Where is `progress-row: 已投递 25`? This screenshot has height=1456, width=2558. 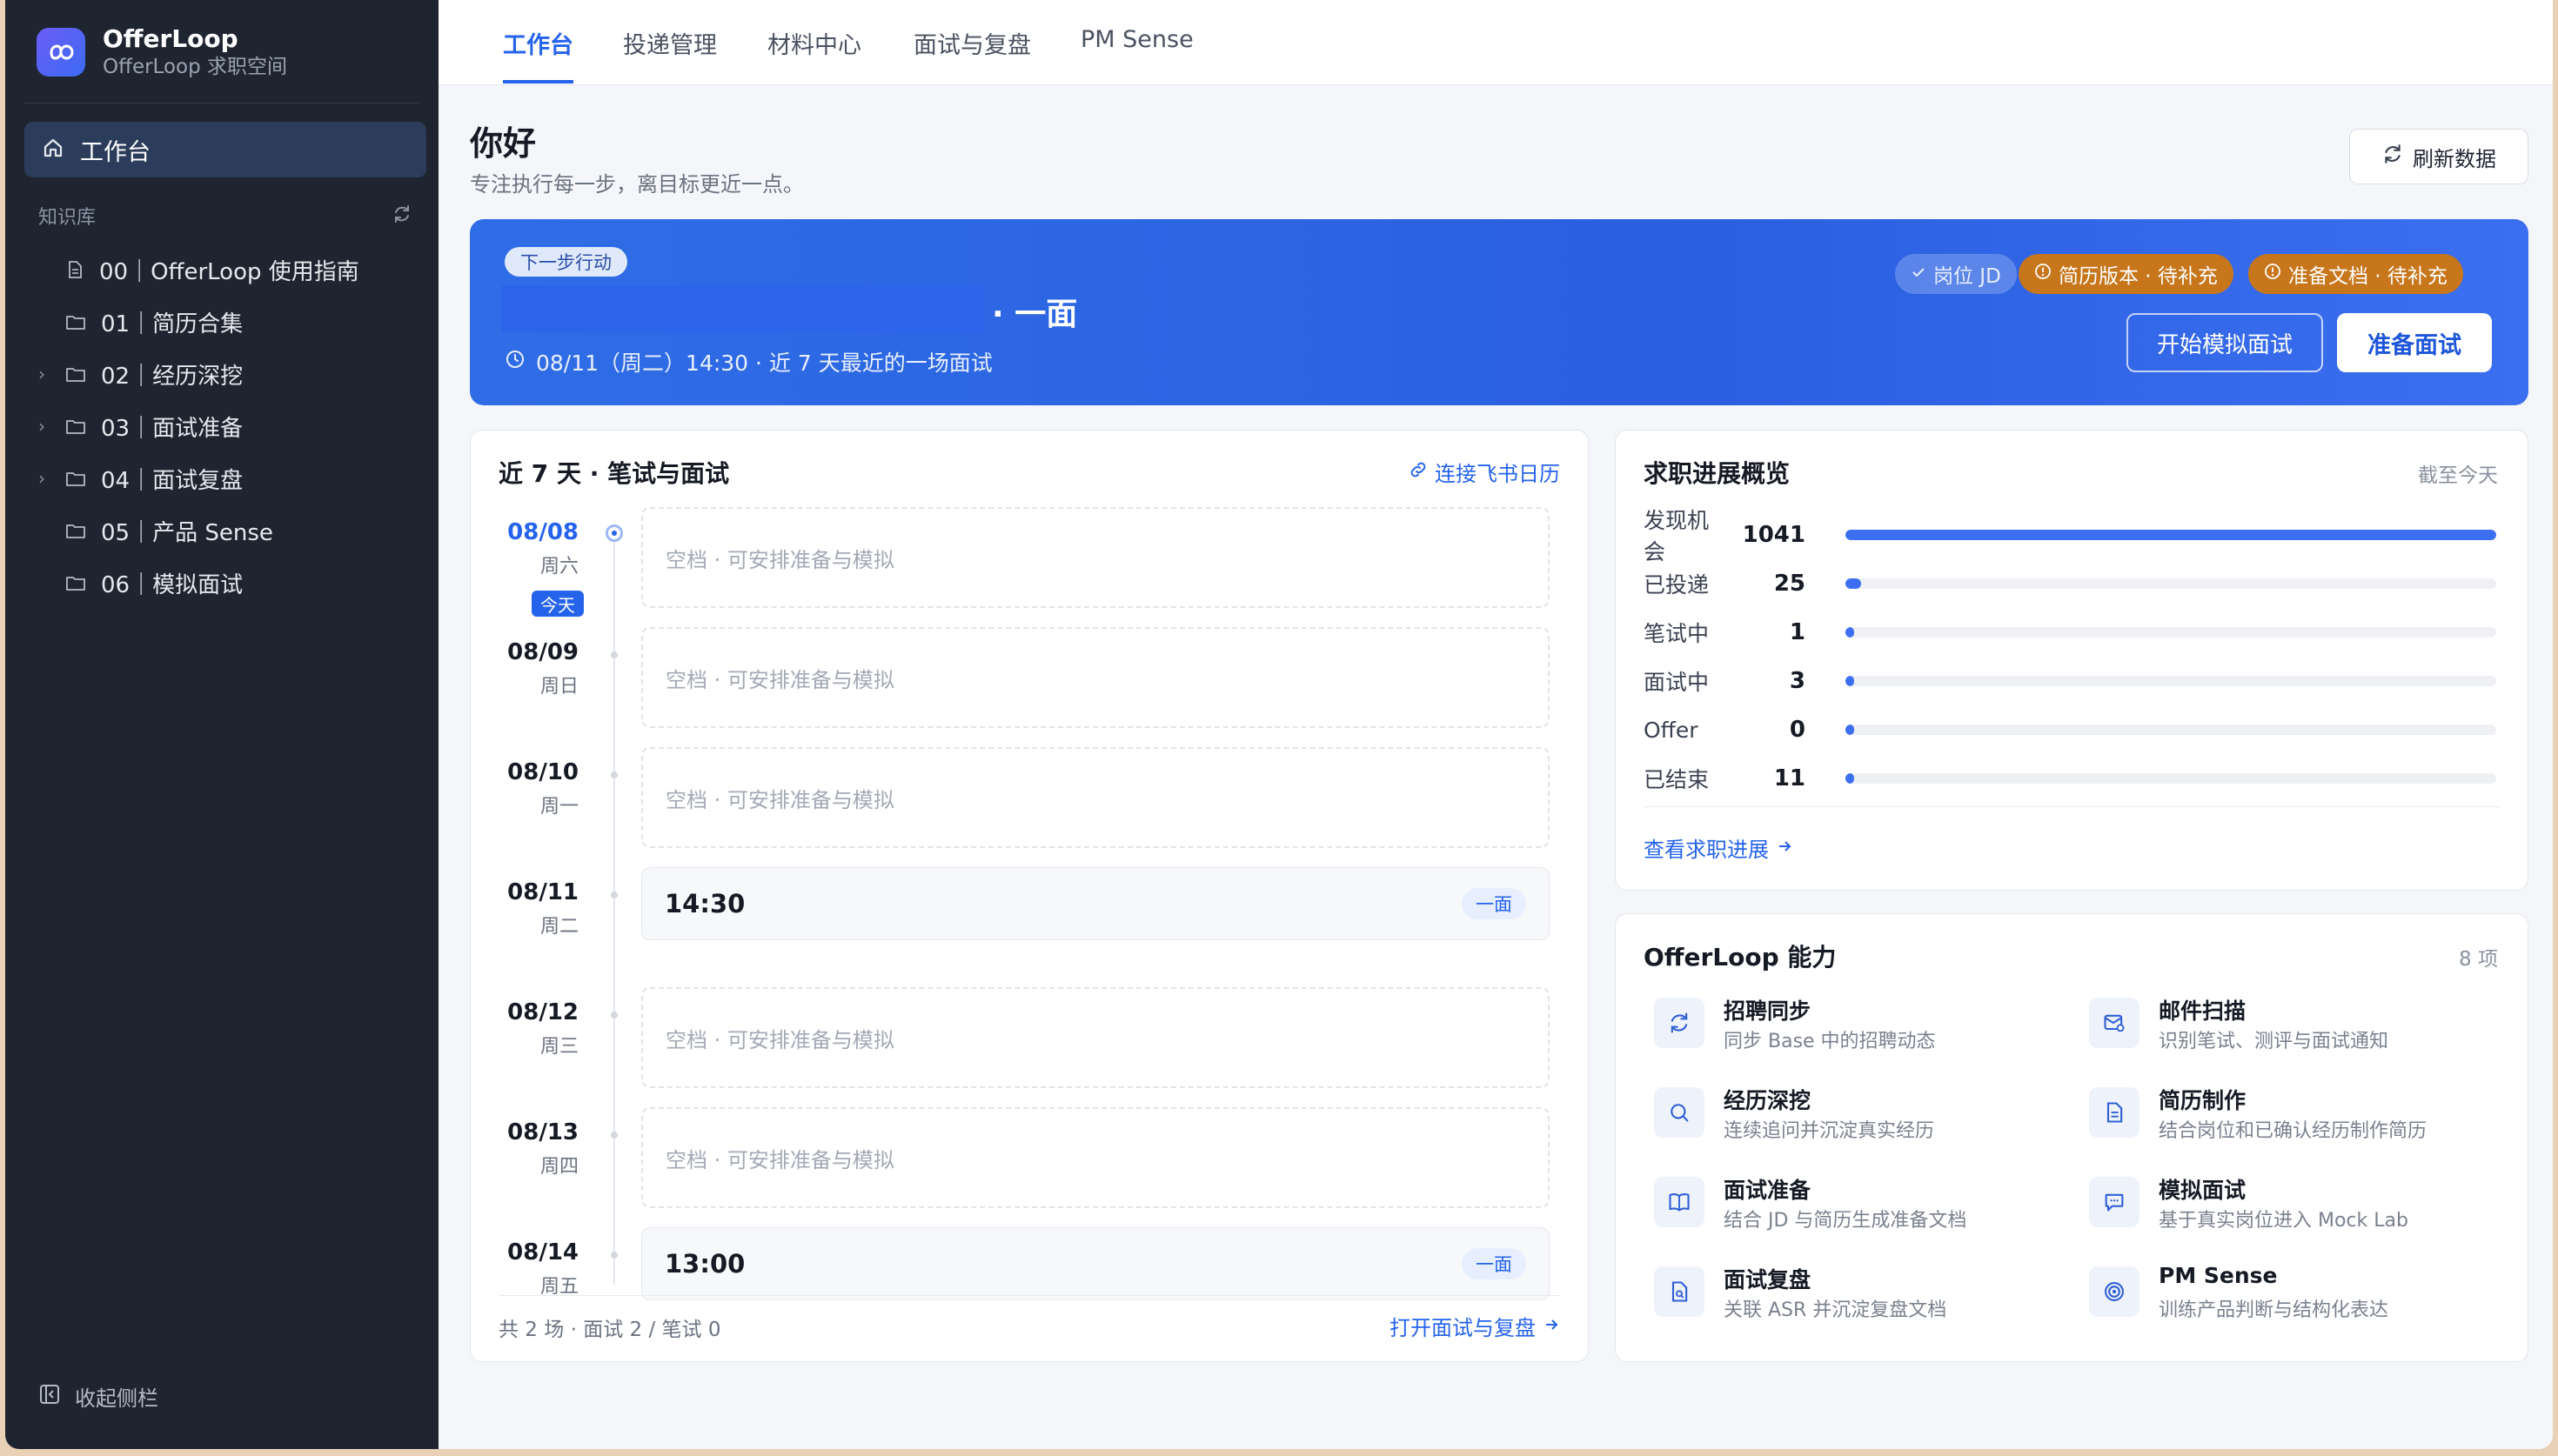 progress-row: 已投递 25 is located at coordinates (2070, 583).